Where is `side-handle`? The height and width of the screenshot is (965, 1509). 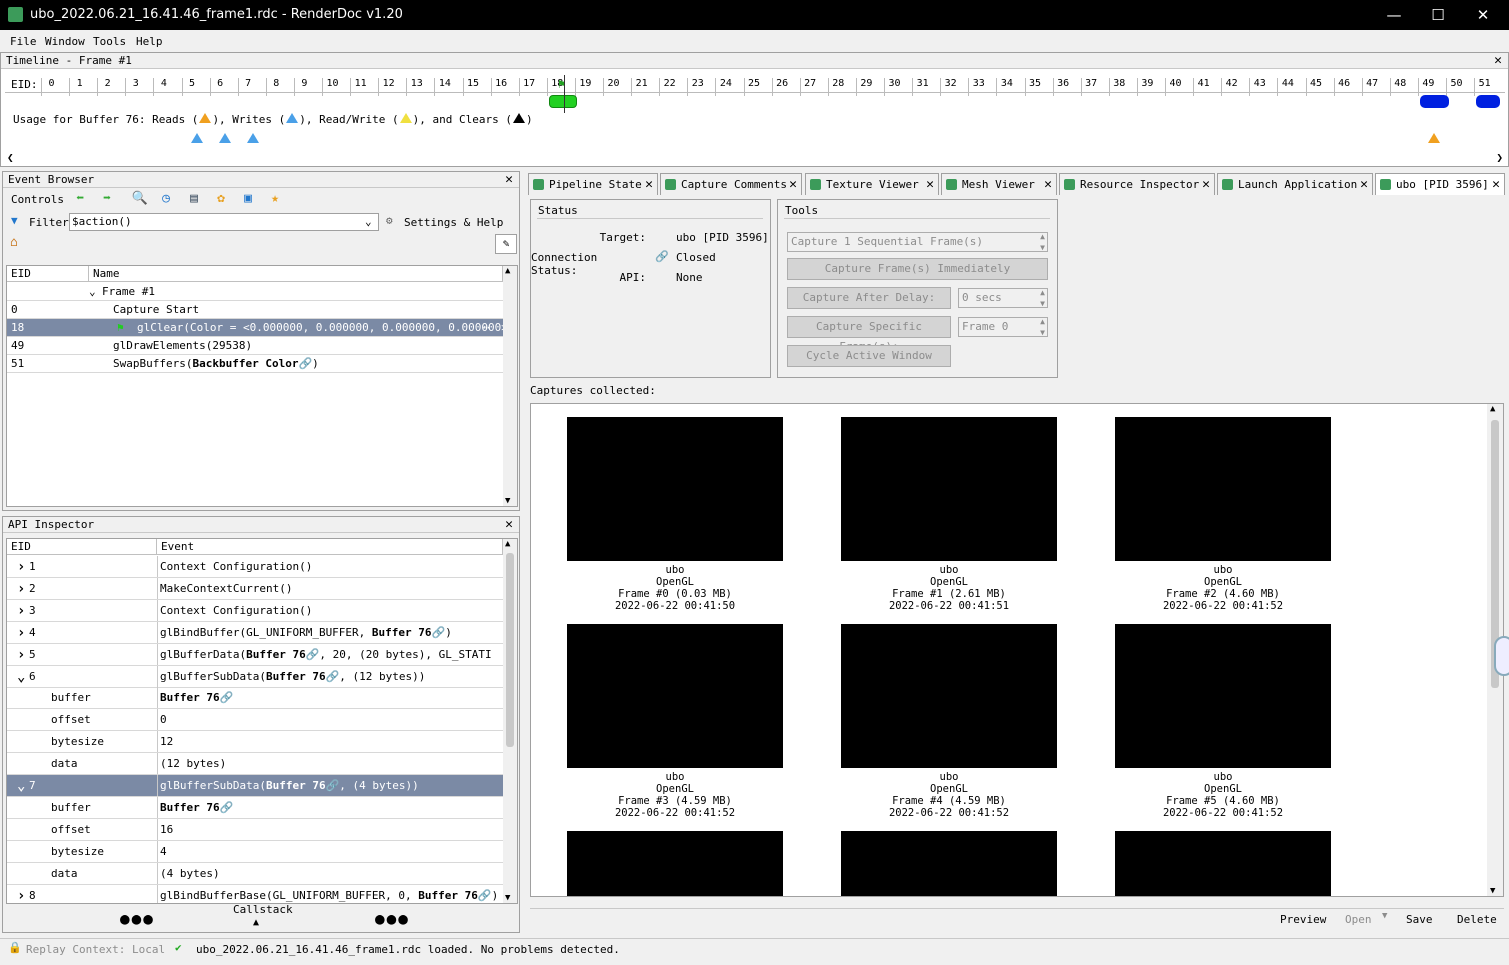 side-handle is located at coordinates (1501, 656).